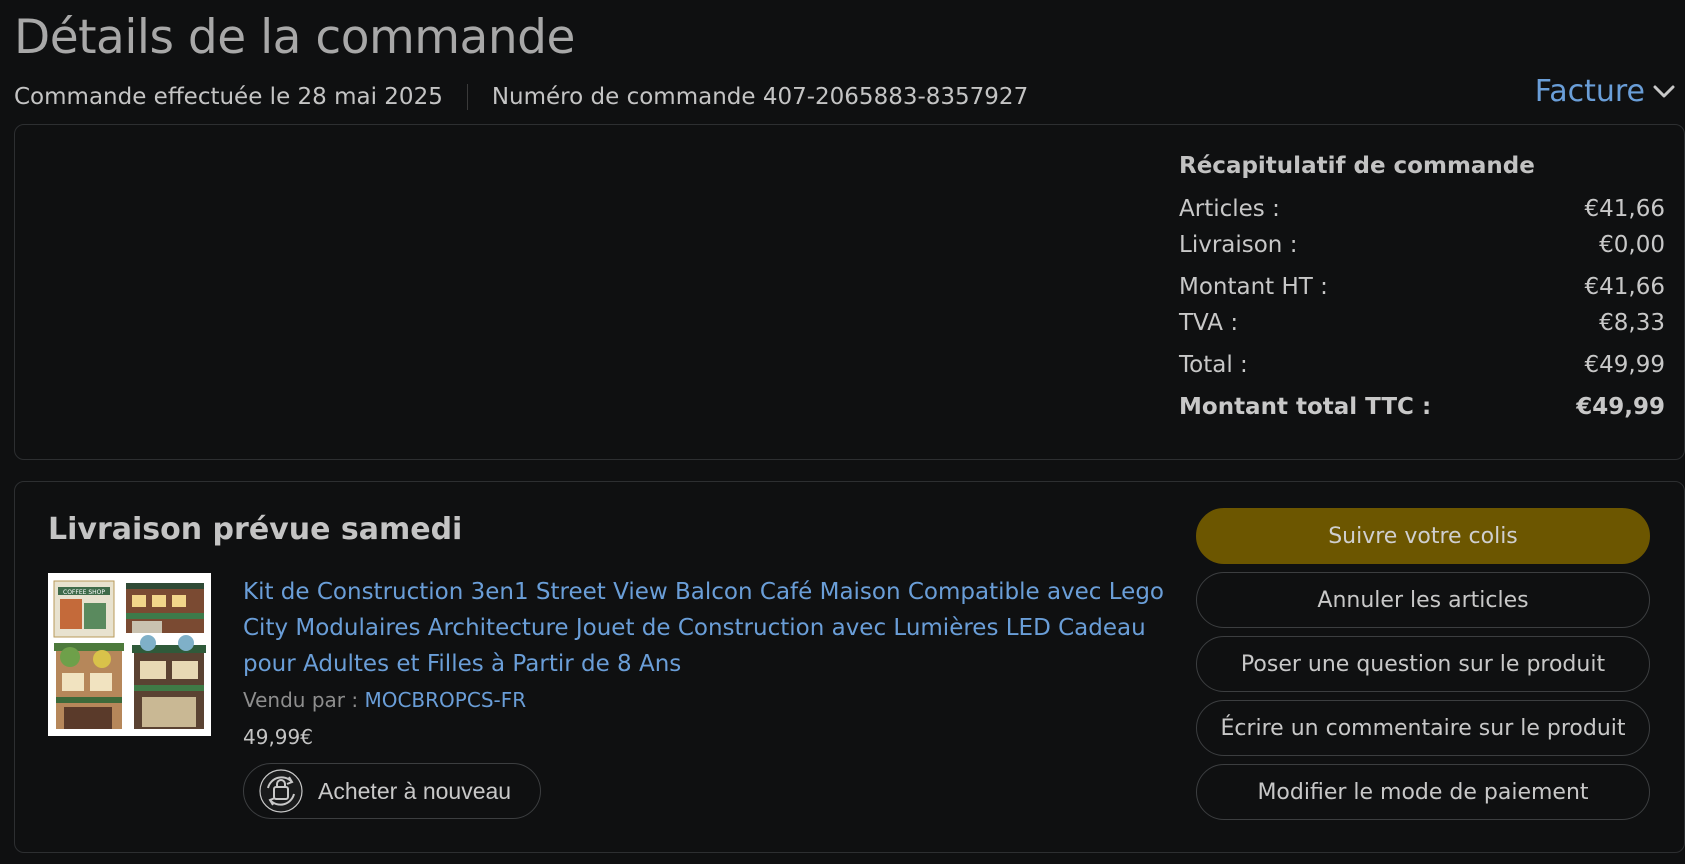 Image resolution: width=1685 pixels, height=864 pixels. I want to click on summary-value: €49,99, so click(1624, 365).